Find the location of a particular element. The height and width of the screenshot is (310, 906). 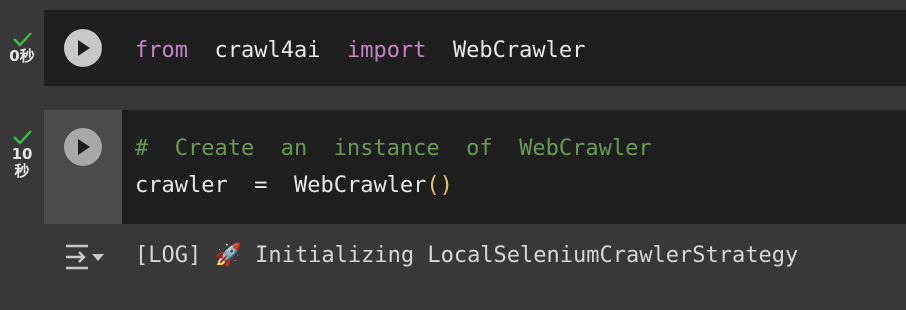

rocket-icon: 🚀 is located at coordinates (228, 255).